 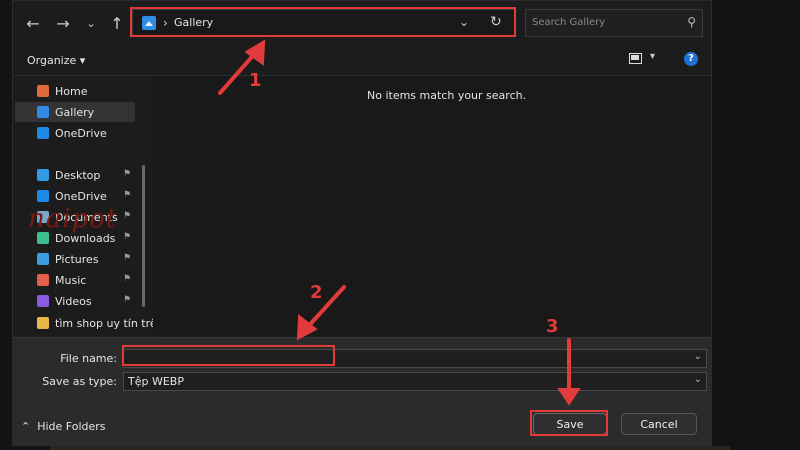 What do you see at coordinates (255, 80) in the screenshot?
I see `step-number-1: 1` at bounding box center [255, 80].